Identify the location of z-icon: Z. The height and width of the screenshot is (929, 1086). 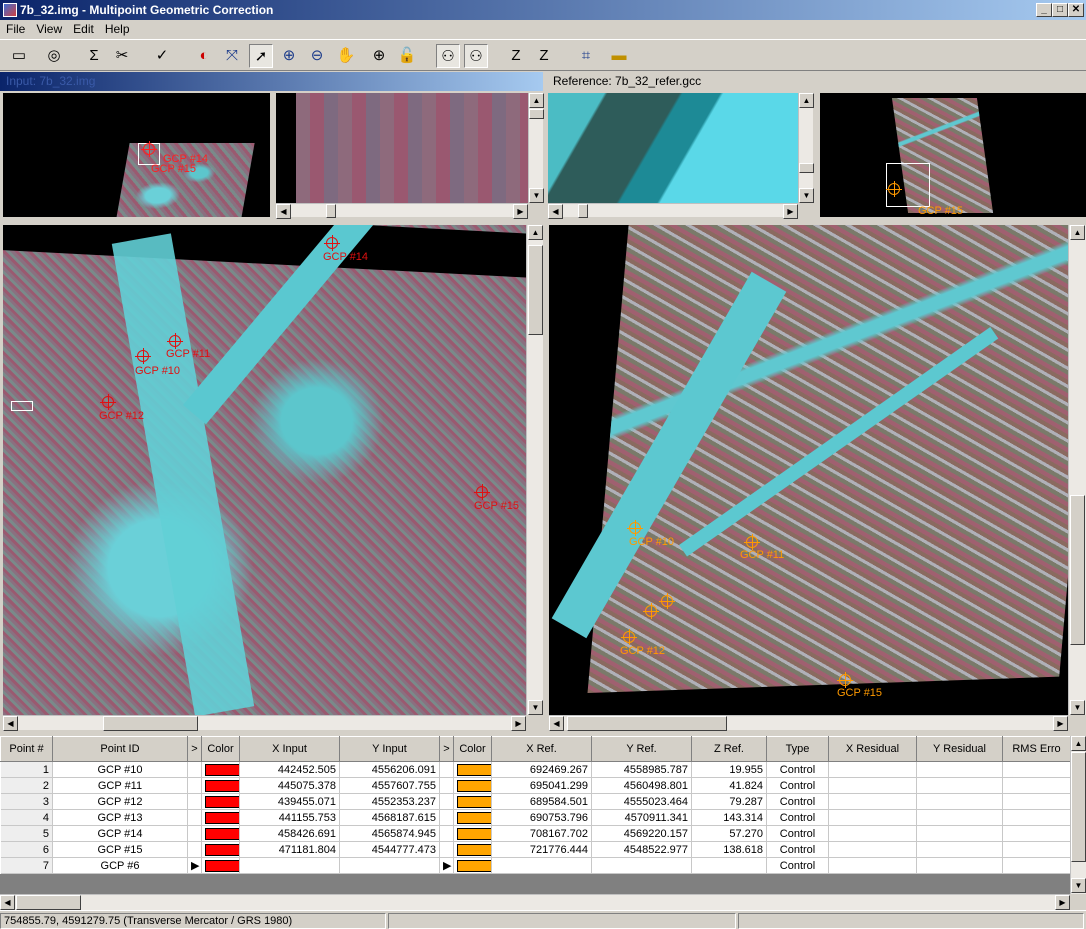
(516, 56).